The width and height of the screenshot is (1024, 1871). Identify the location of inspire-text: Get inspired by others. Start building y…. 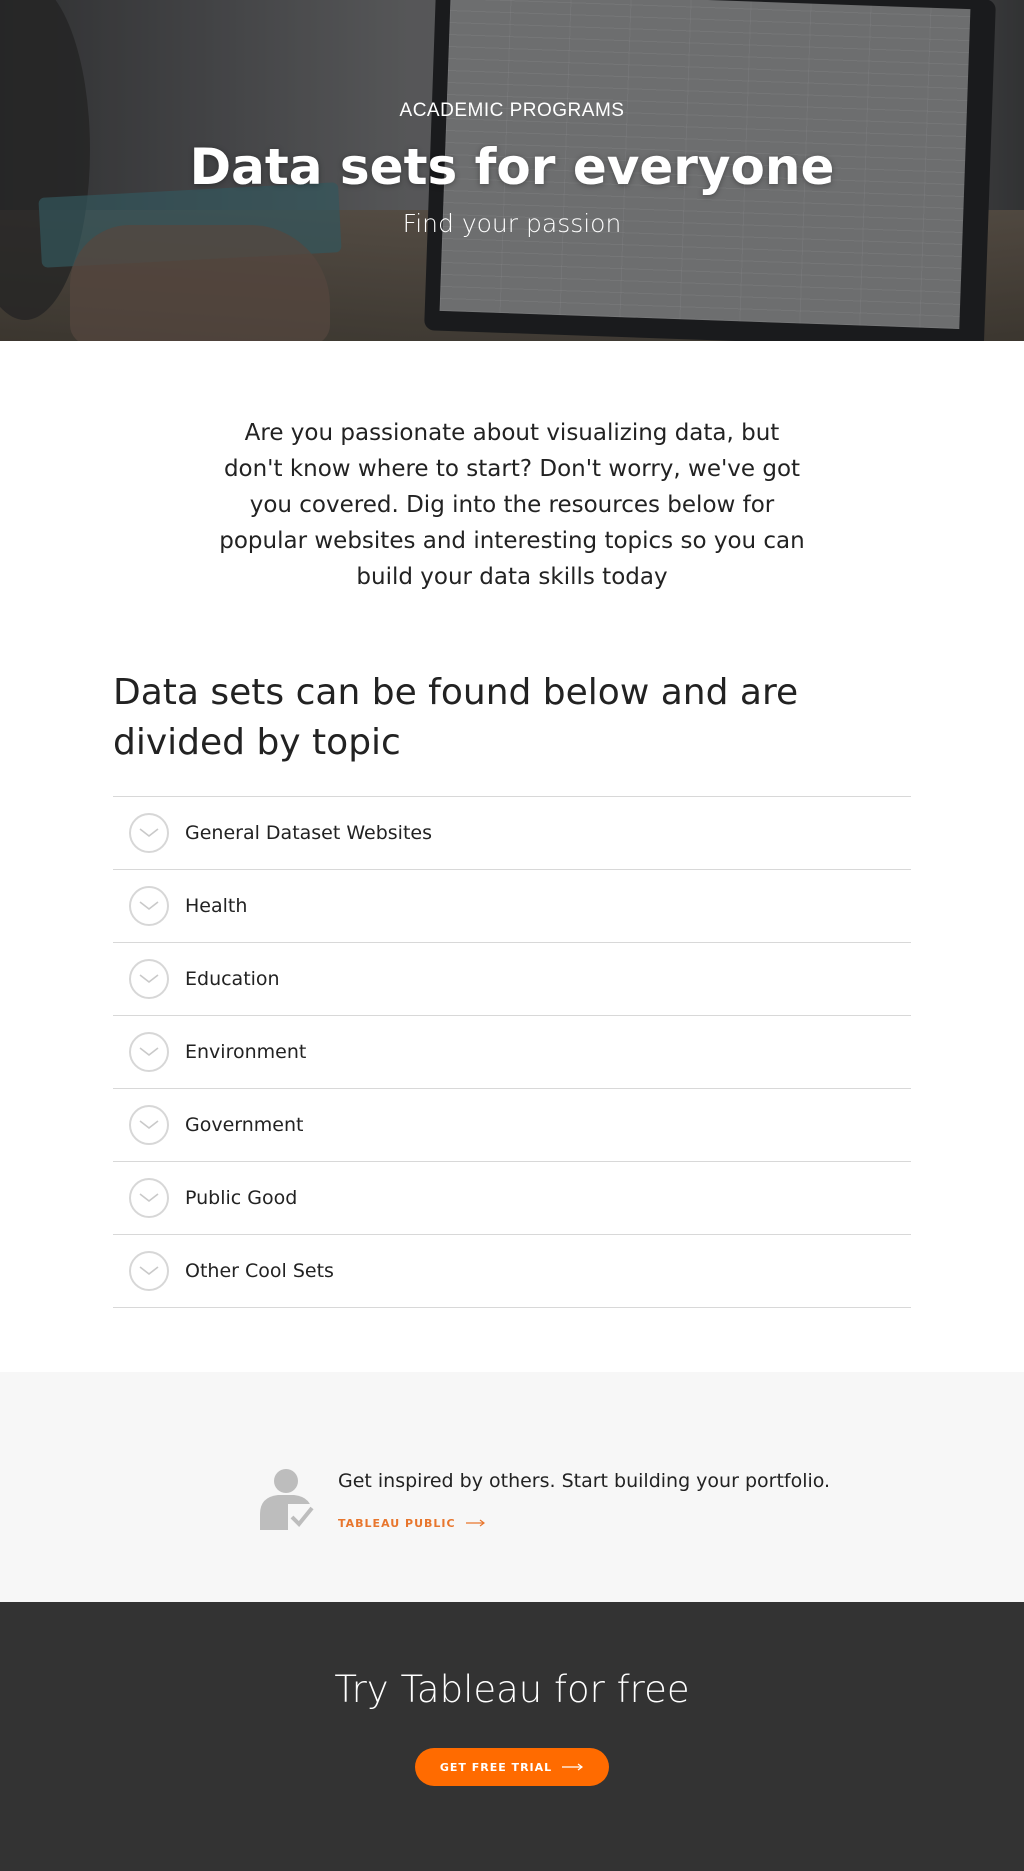
(584, 1481).